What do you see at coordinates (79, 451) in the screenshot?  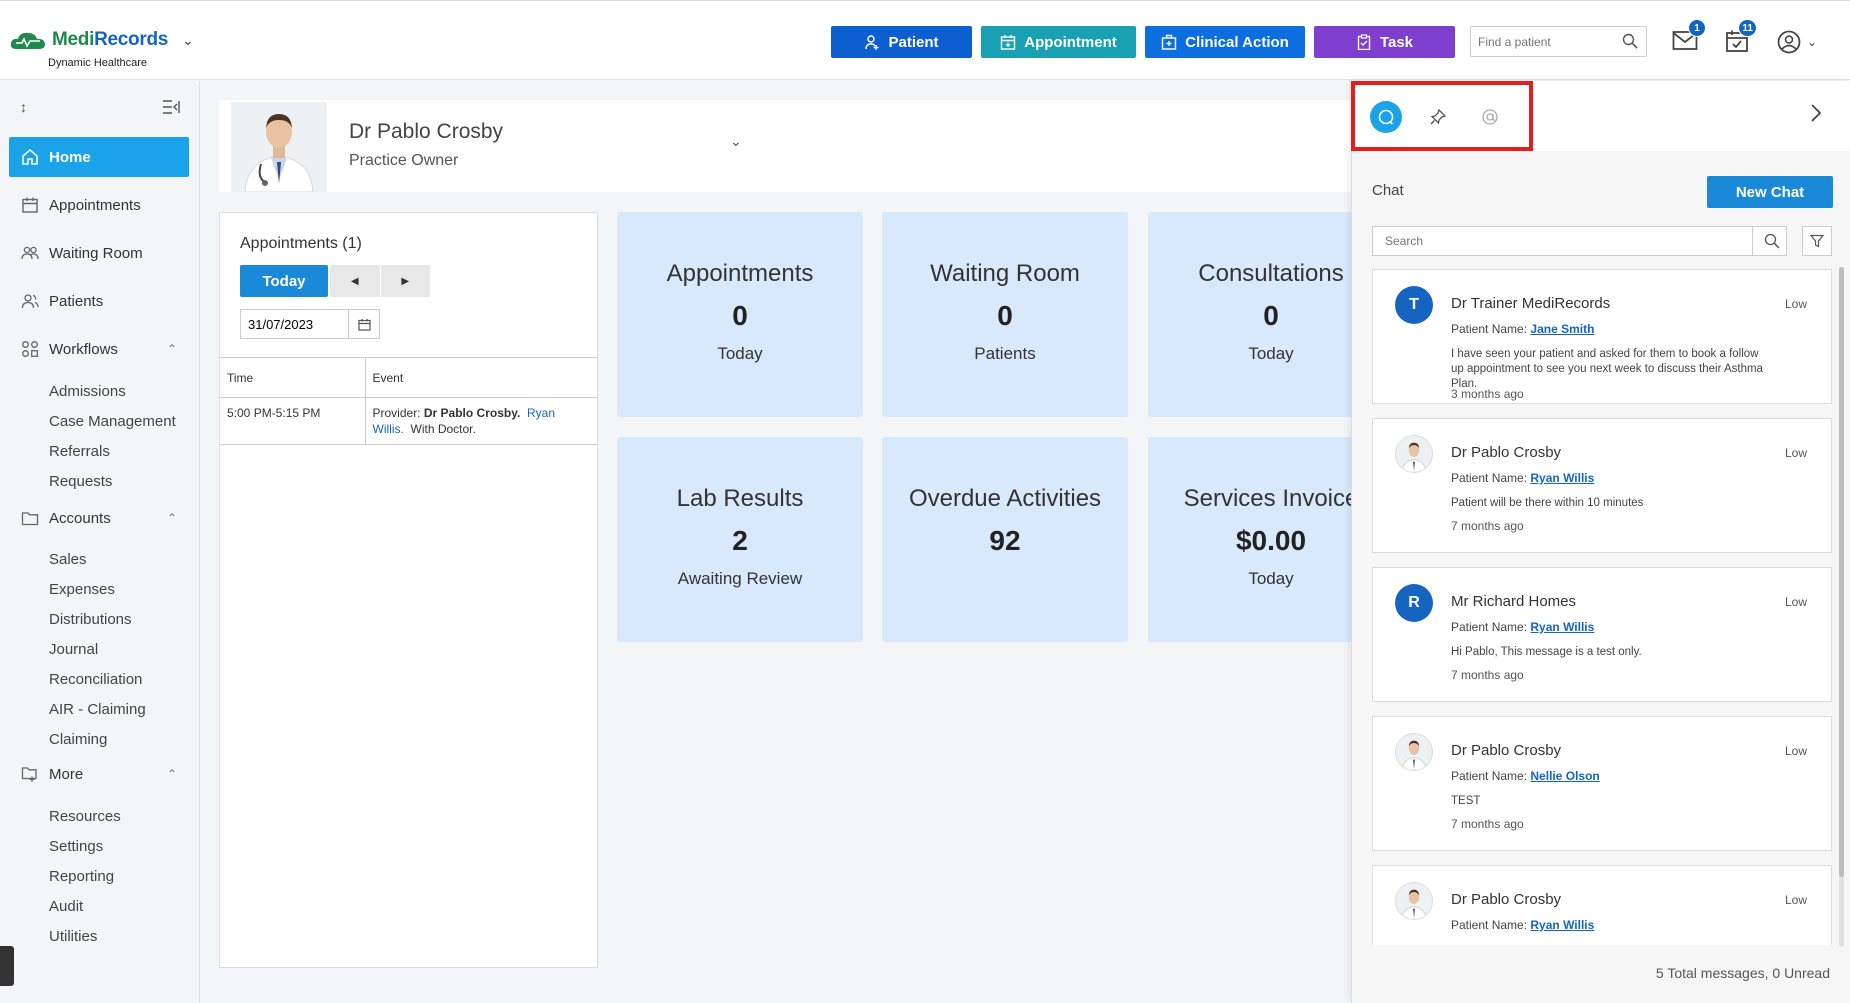 I see `sidebar-subitem-referrals: Referrals` at bounding box center [79, 451].